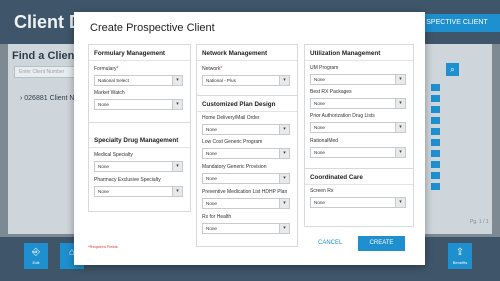 This screenshot has width=500, height=281. What do you see at coordinates (45, 56) in the screenshot?
I see `find-client-heading: Find a Client` at bounding box center [45, 56].